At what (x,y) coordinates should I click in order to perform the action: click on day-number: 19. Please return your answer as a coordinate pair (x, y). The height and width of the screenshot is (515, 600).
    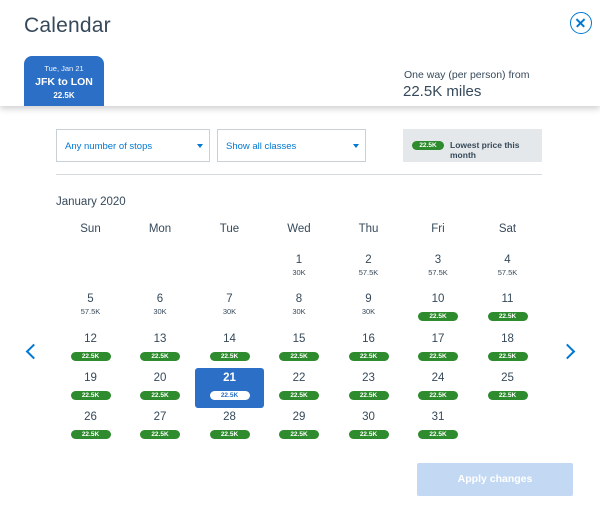
    Looking at the image, I should click on (90, 378).